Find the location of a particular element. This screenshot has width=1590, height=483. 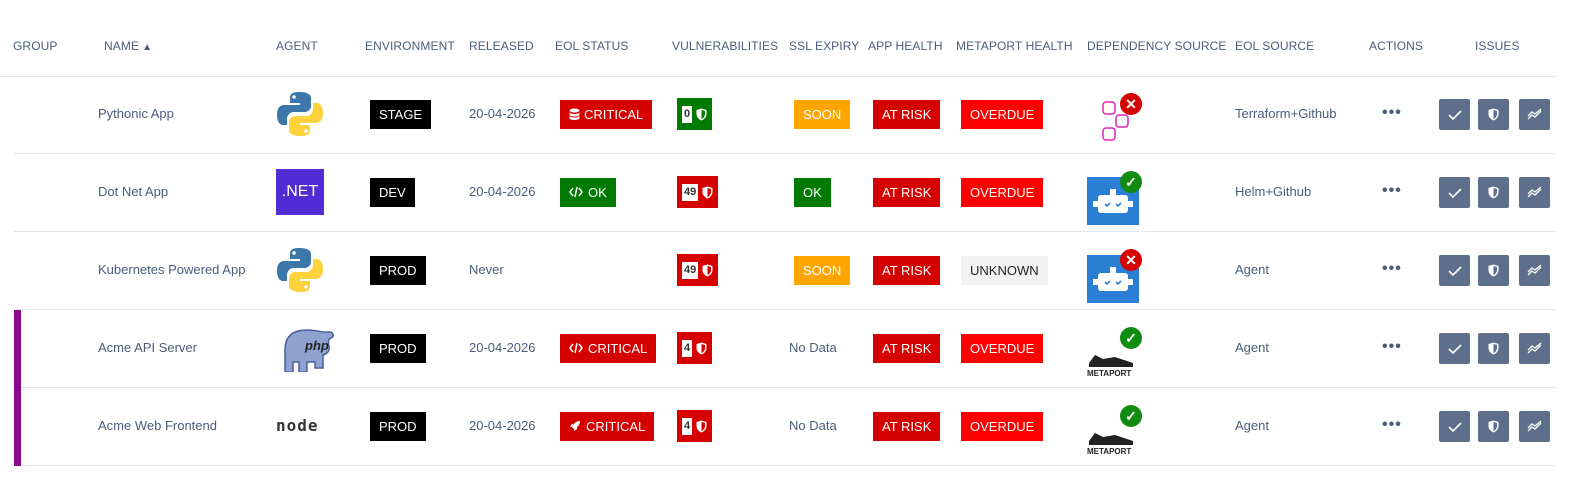

column-ssl-expiry: SSL EXPIRY is located at coordinates (824, 46).